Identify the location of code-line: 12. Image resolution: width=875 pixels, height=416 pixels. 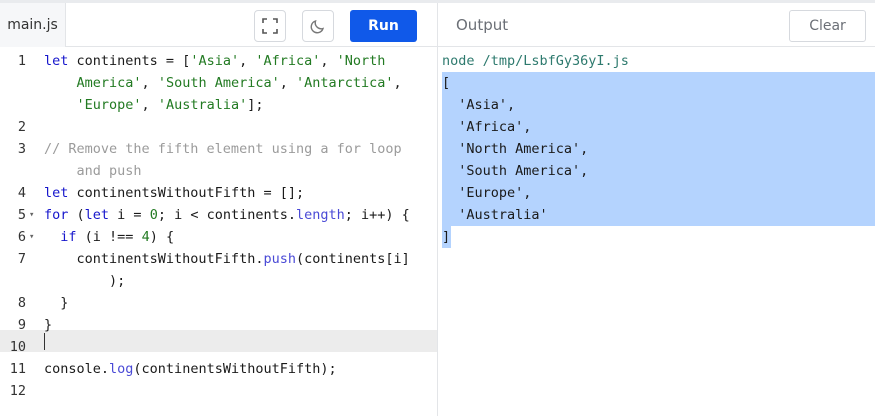
(218, 391).